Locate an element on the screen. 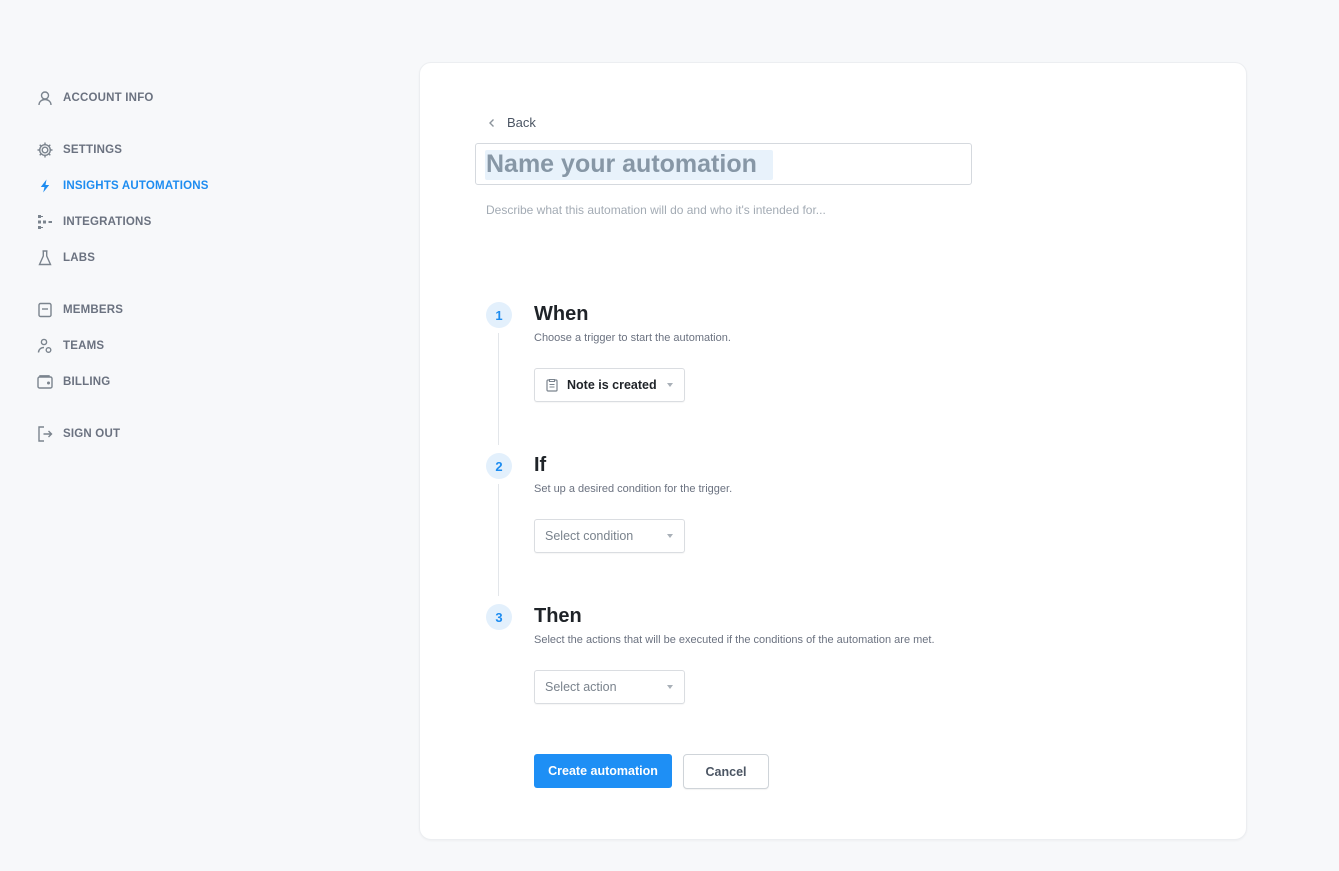  sidebar-item-label: TEAMS is located at coordinates (84, 346).